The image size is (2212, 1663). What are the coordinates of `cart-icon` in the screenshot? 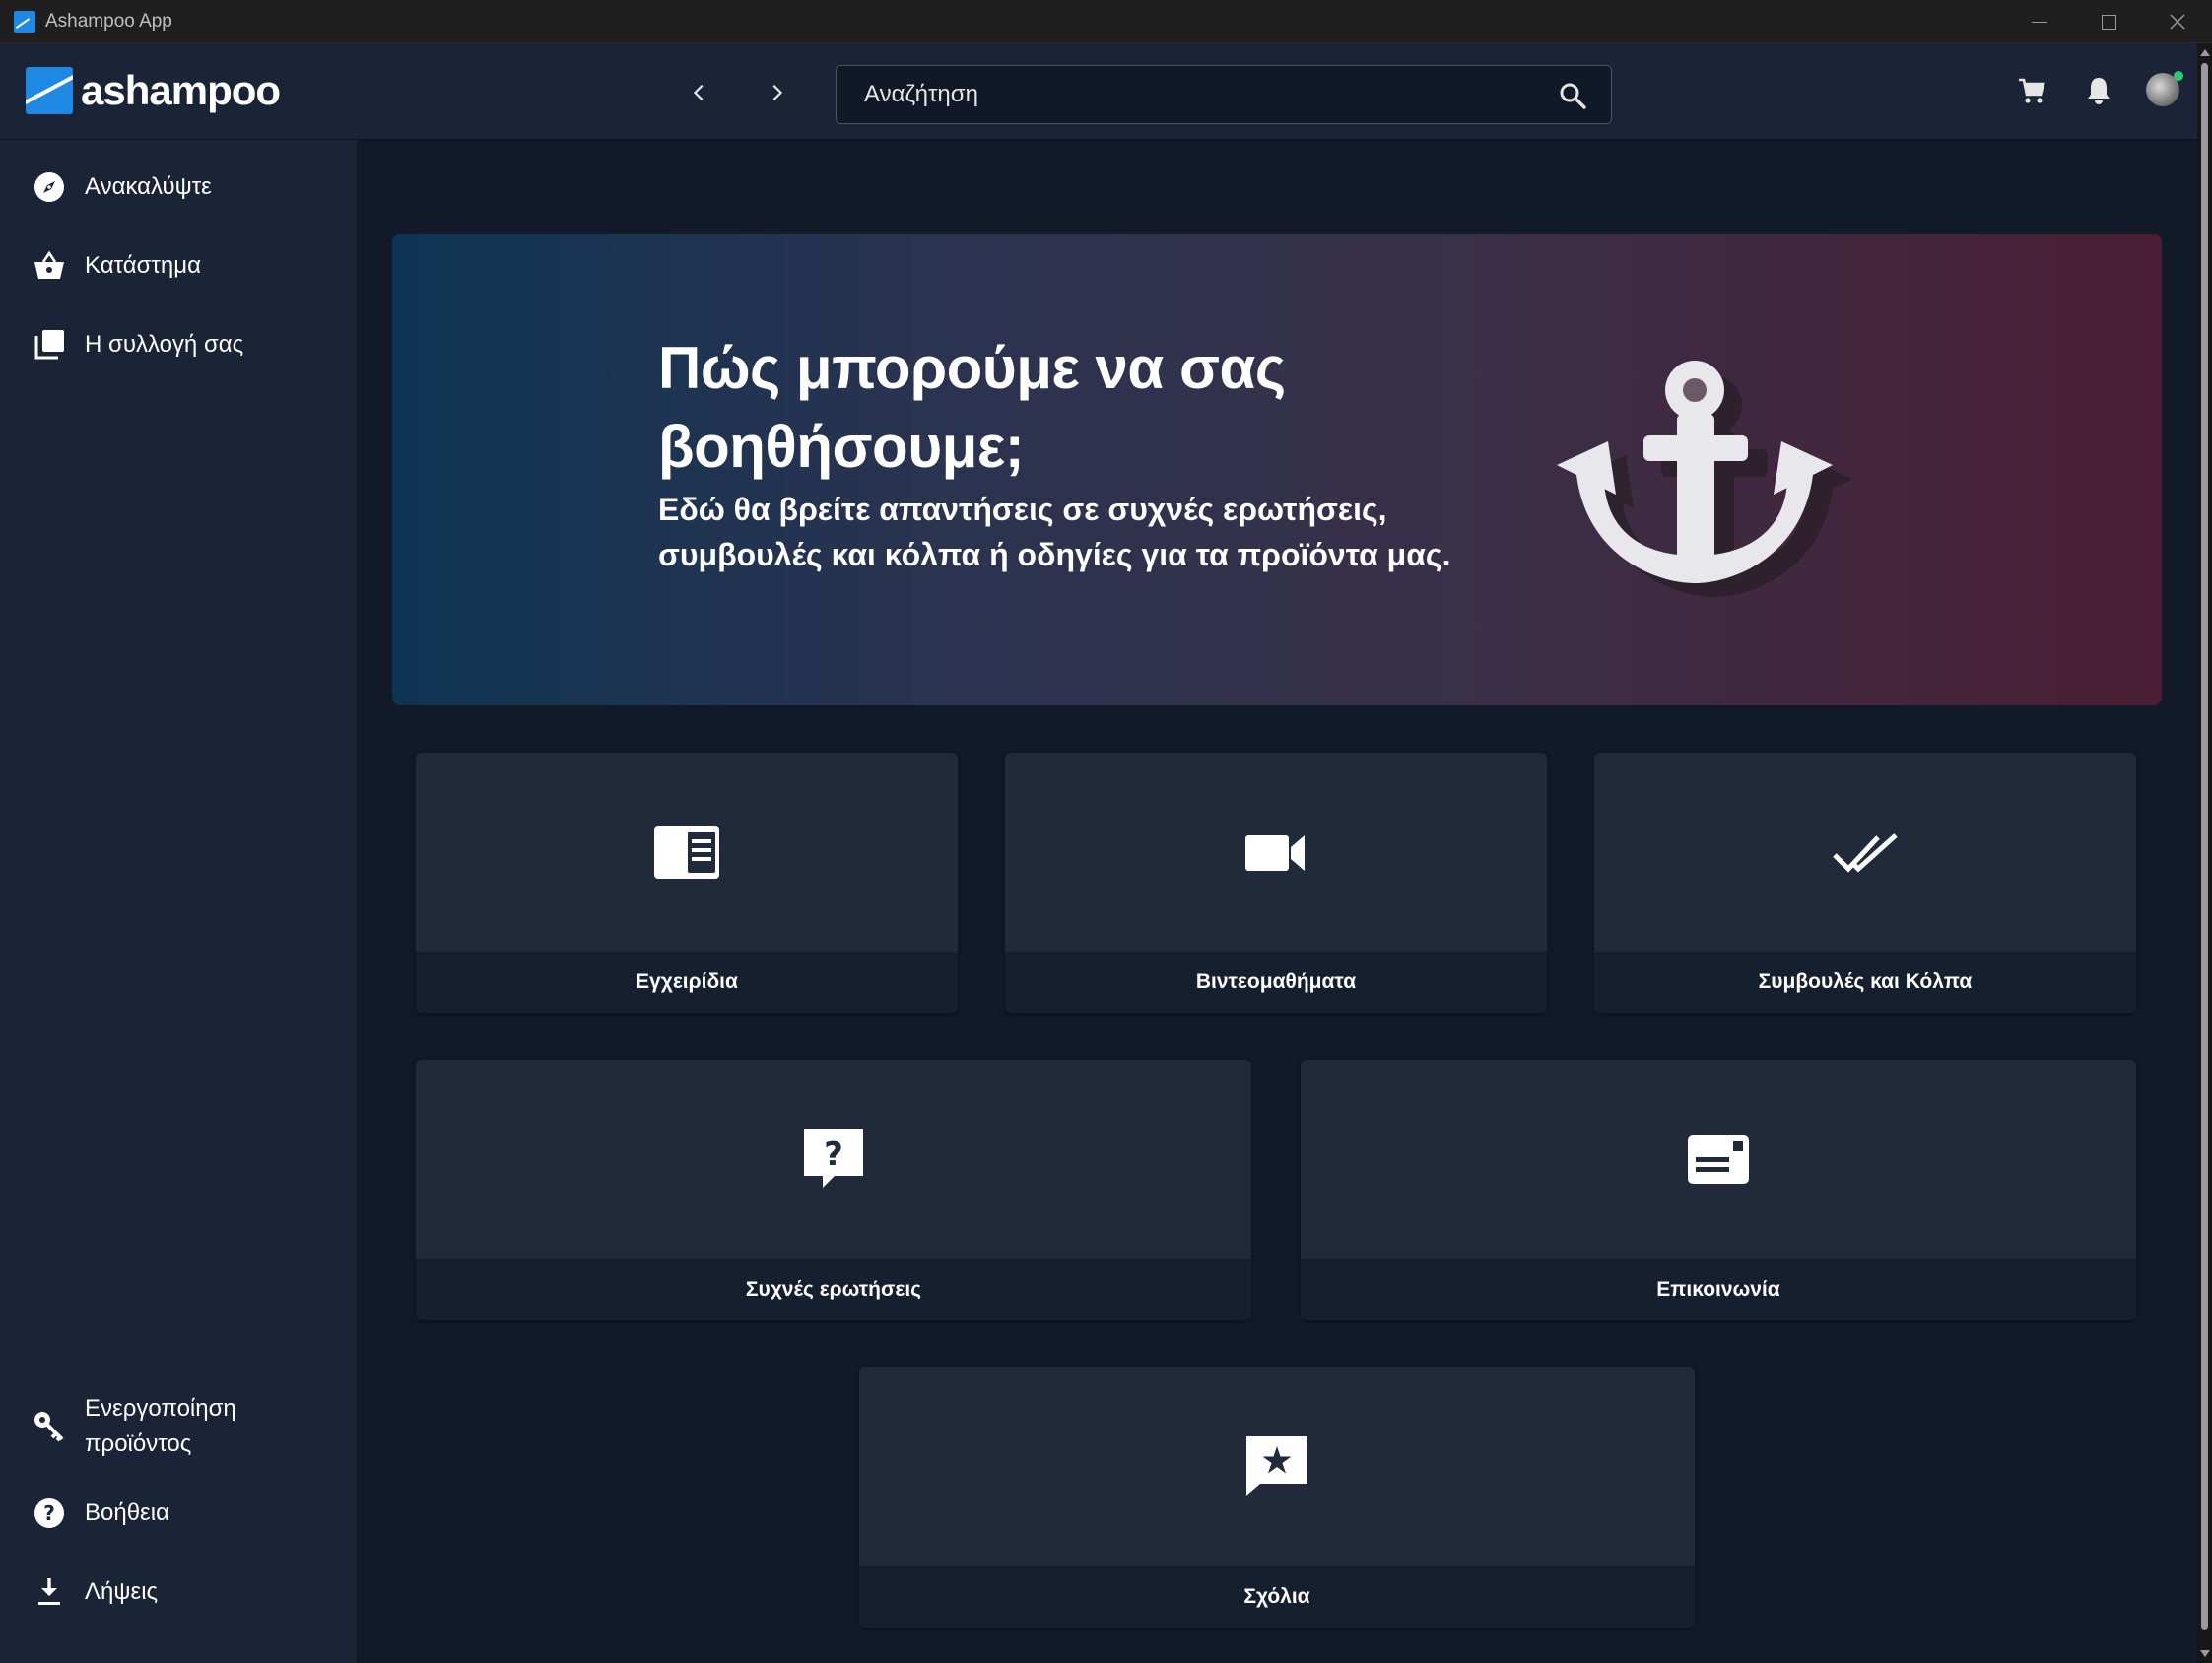 It's located at (2032, 91).